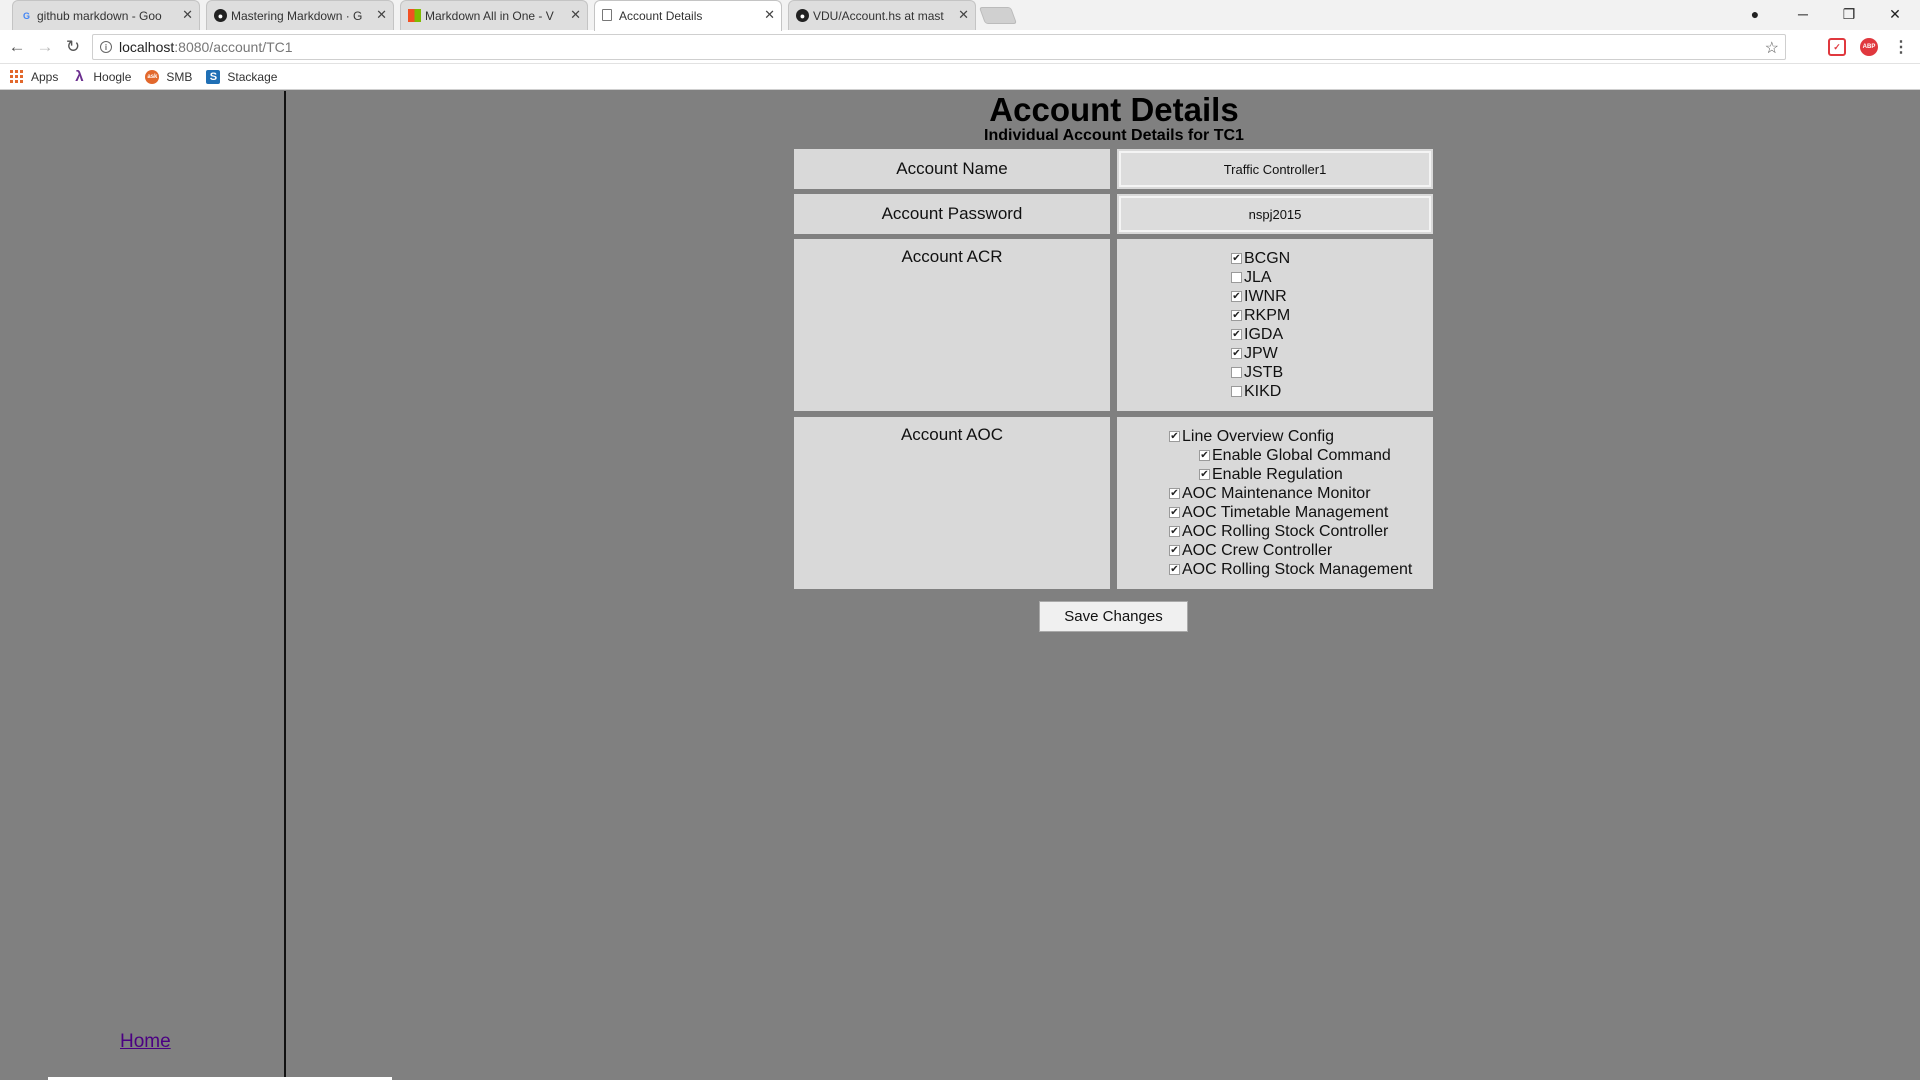 The height and width of the screenshot is (1080, 1920). What do you see at coordinates (952, 169) in the screenshot?
I see `account-name-label: Account Name` at bounding box center [952, 169].